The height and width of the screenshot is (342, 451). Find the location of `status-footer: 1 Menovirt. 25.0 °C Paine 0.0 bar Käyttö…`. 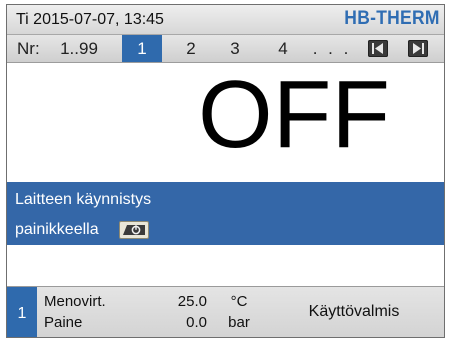

status-footer: 1 Menovirt. 25.0 °C Paine 0.0 bar Käyttö… is located at coordinates (225, 311).